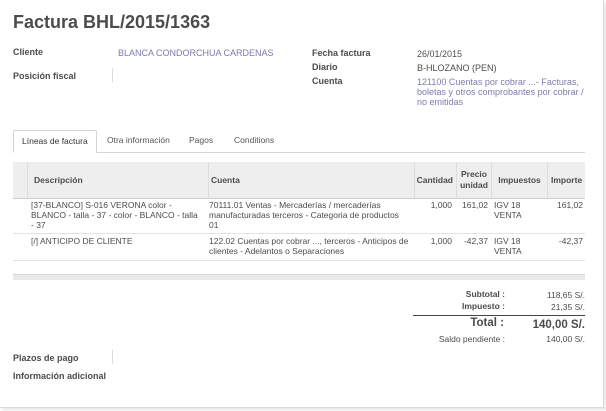 The height and width of the screenshot is (411, 606). Describe the element at coordinates (341, 53) in the screenshot. I see `invoice-date-label: Fecha factura` at that location.